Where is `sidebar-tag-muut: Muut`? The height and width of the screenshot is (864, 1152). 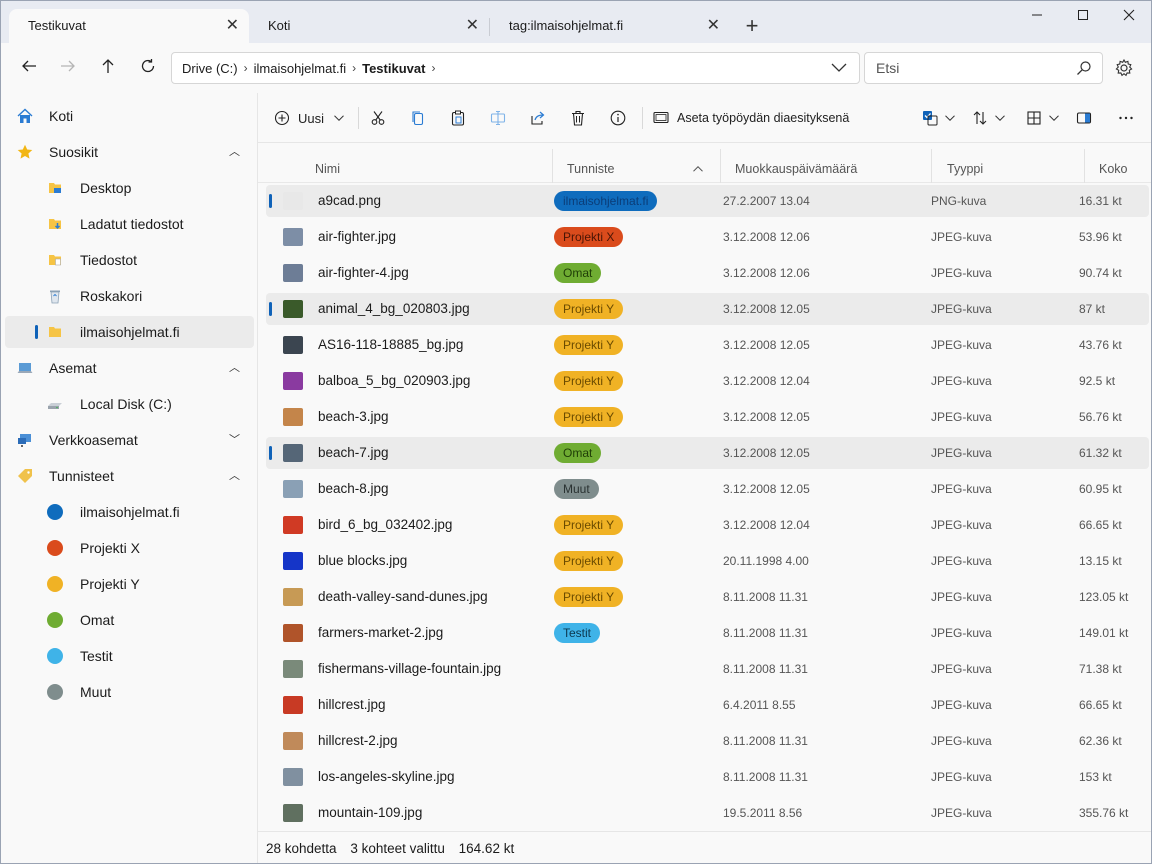 sidebar-tag-muut: Muut is located at coordinates (129, 692).